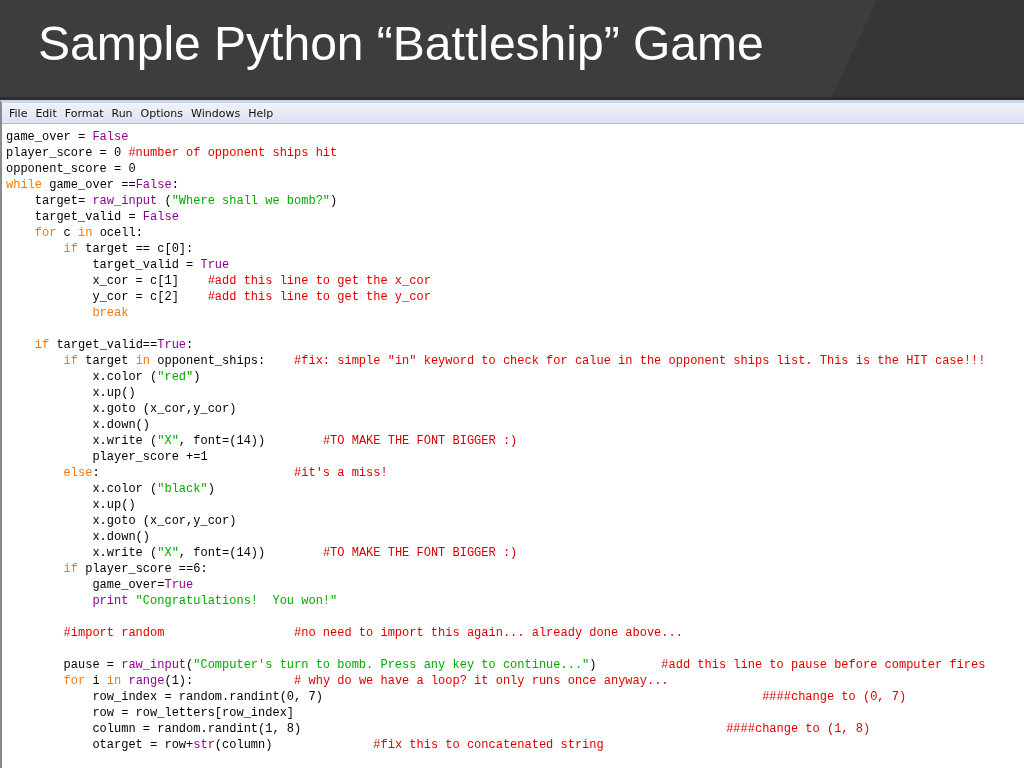 This screenshot has height=768, width=1024. I want to click on code-line: if target in opponent_ships: #fix: simple "in" keyword to check for calue in the opponent ships list. This is the HIT case!!!, so click(524, 361).